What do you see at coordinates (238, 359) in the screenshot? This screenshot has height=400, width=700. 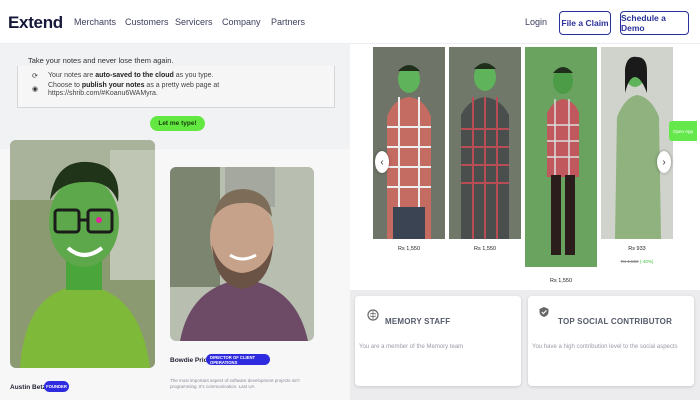 I see `role-badge-director: DIRECTOR OF CLIENT OPERATIONS` at bounding box center [238, 359].